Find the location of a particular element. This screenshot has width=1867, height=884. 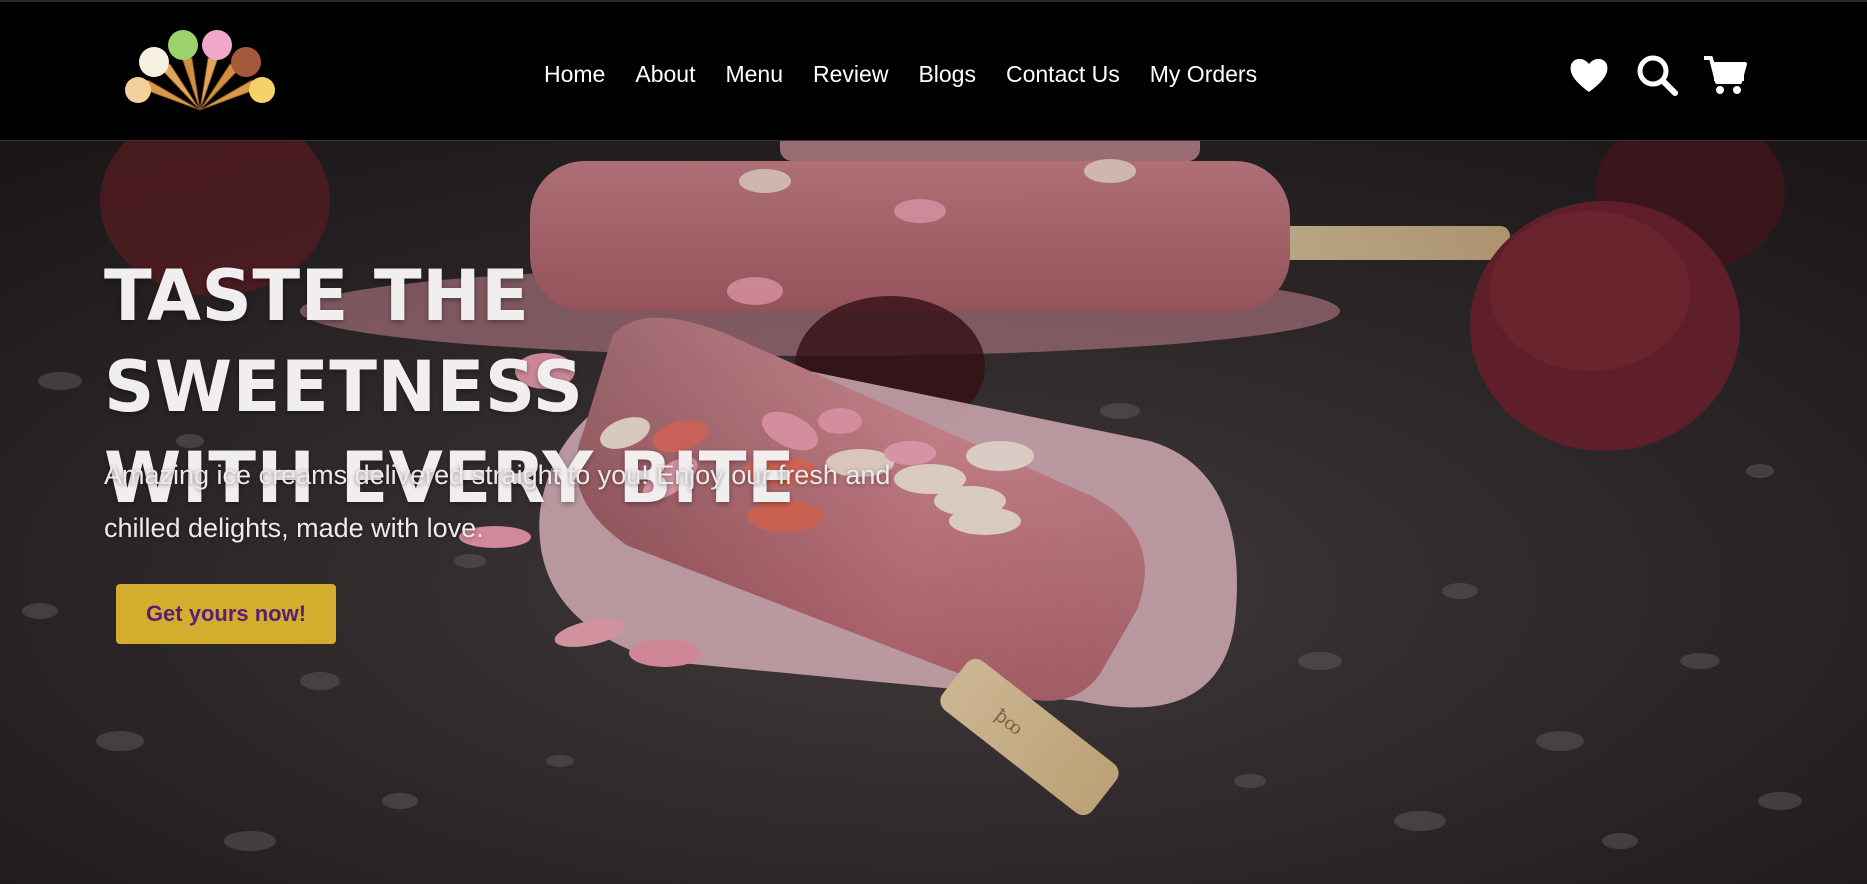

nav-my-orders: My Orders is located at coordinates (1203, 74).